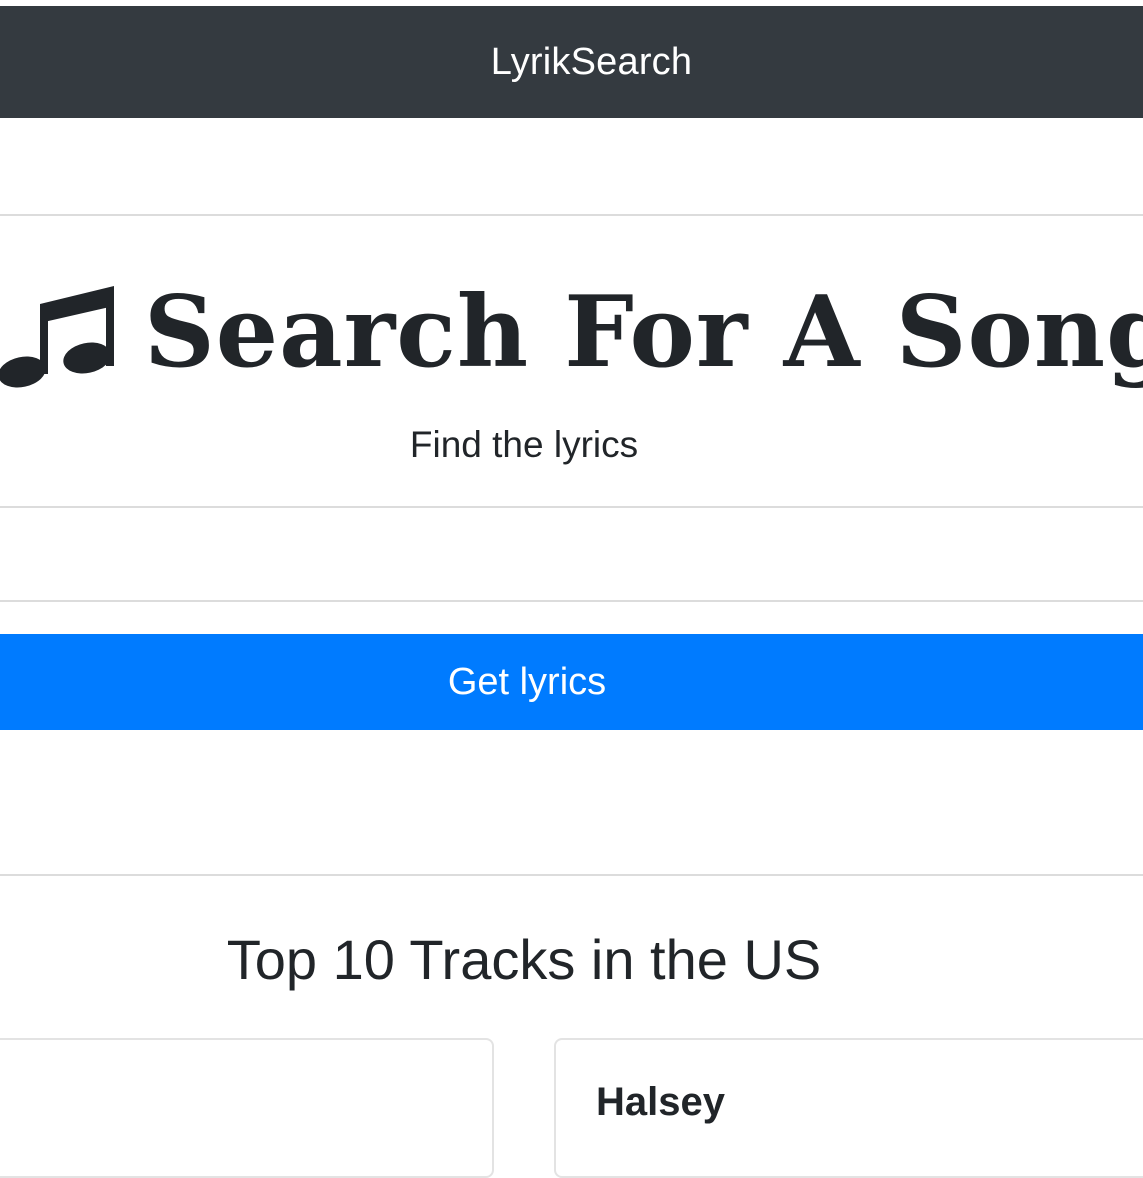  Describe the element at coordinates (571, 554) in the screenshot. I see `search-input` at that location.